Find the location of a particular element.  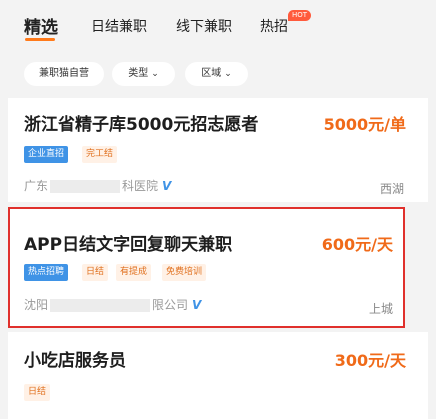

top-tab-bar: 精选 日结兼职 线下兼职 热招 HOT is located at coordinates (218, 25).